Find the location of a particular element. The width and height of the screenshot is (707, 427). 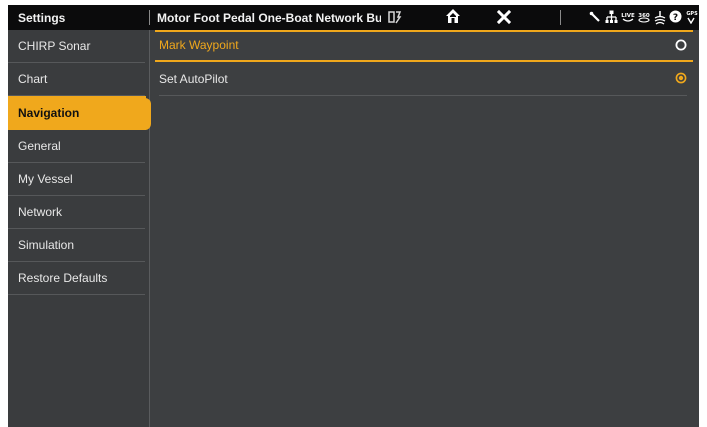

sidebar-item-simulation: Simulation is located at coordinates (78, 245).